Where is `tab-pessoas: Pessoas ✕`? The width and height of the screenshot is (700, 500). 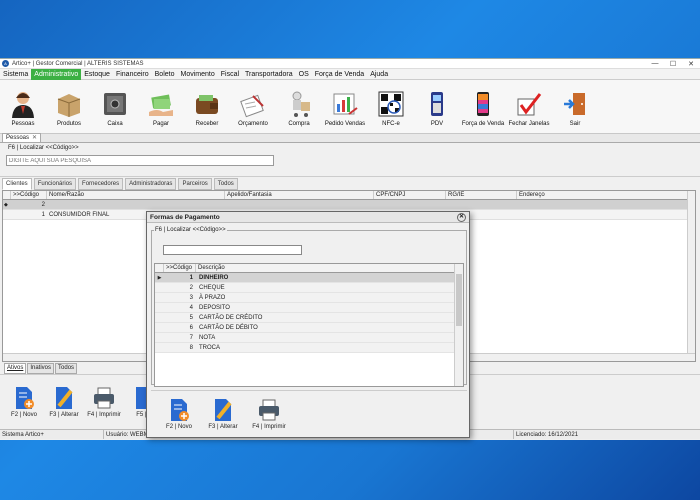 tab-pessoas: Pessoas ✕ is located at coordinates (22, 137).